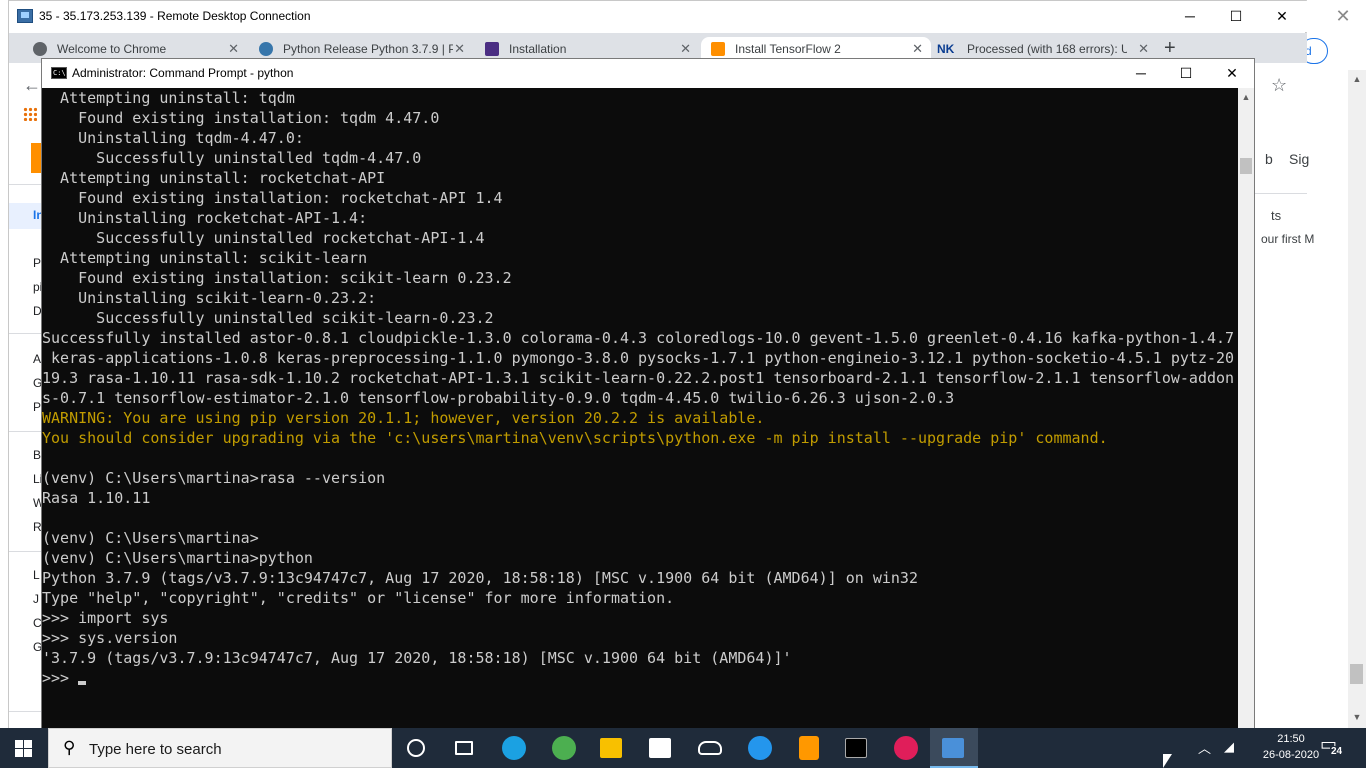  Describe the element at coordinates (1357, 79) in the screenshot. I see `host-scroll-up-icon: ▲` at that location.